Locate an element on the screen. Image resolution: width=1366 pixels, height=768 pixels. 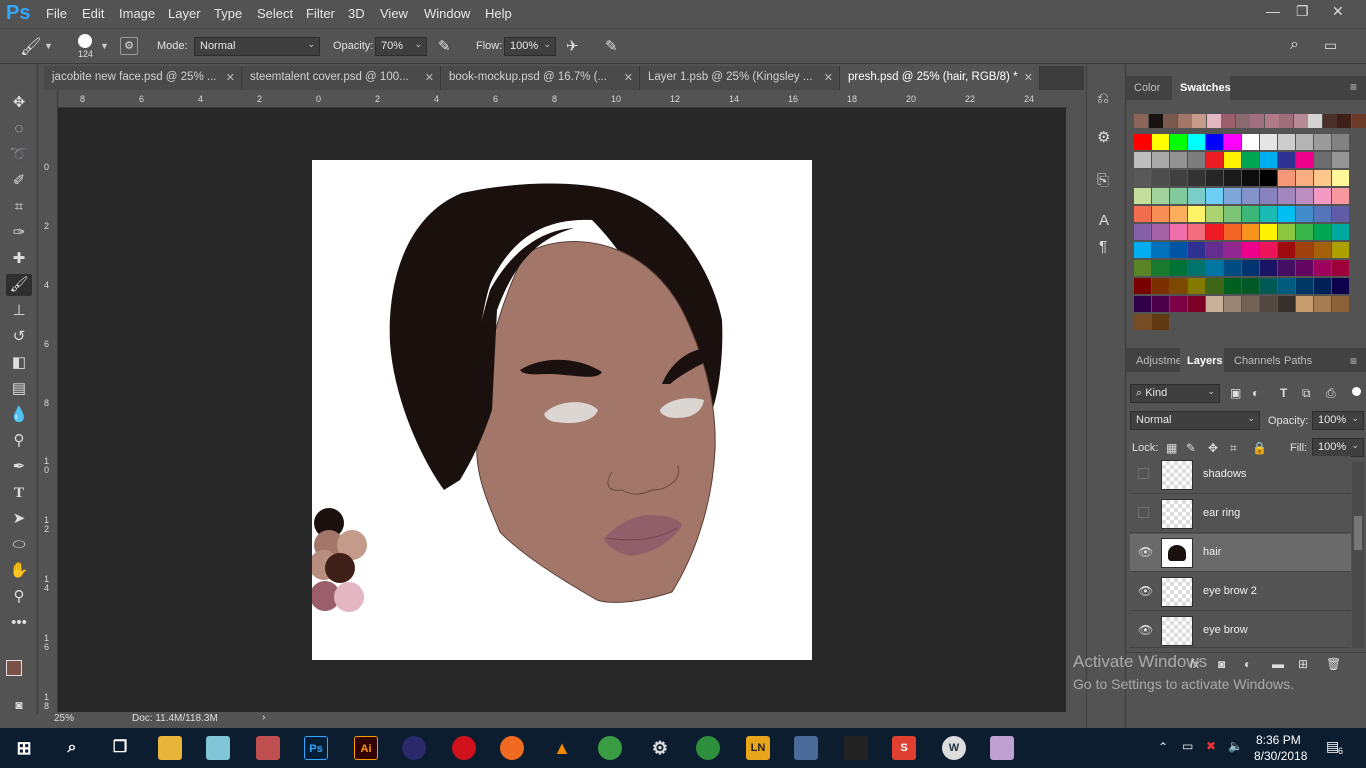
windows-start-icon: ⊞ is located at coordinates (24, 748).